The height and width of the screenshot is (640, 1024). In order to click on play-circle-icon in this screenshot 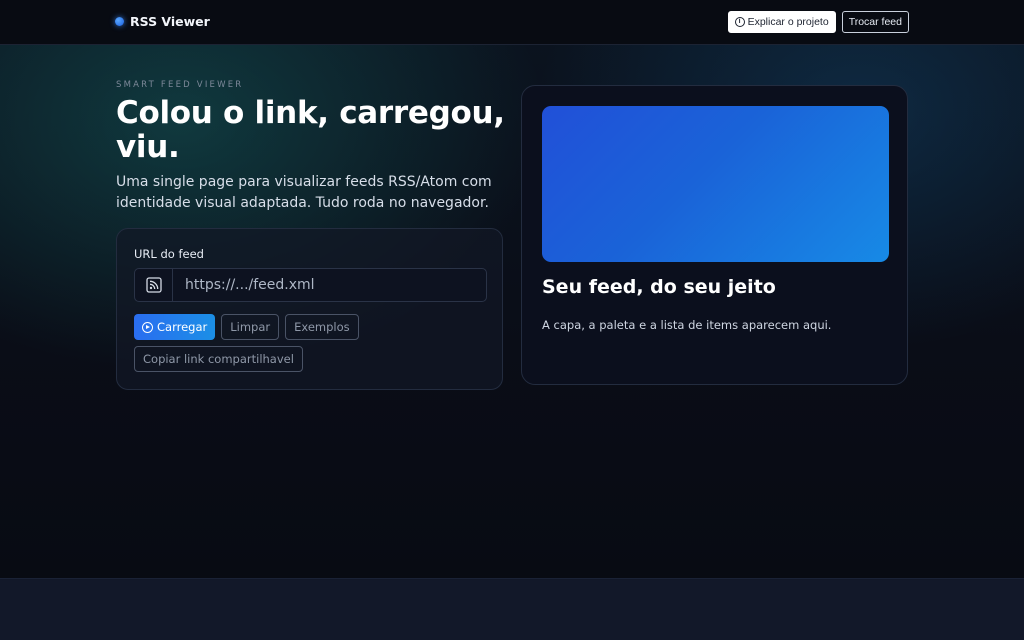, I will do `click(147, 327)`.